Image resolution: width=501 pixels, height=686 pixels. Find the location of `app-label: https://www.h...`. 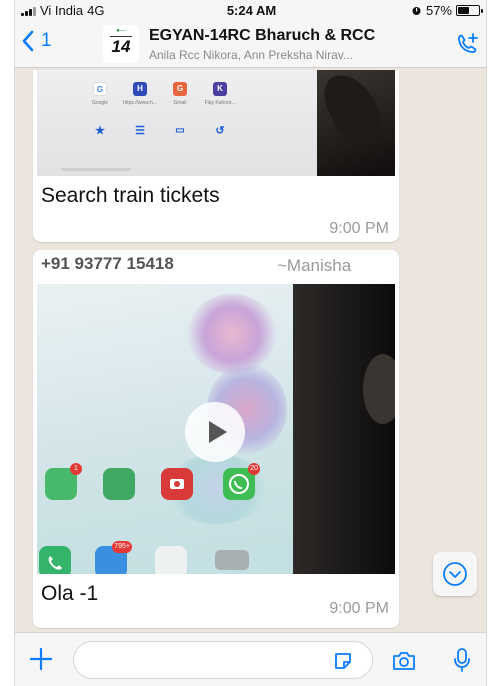

app-label: https://www.h... is located at coordinates (140, 103).